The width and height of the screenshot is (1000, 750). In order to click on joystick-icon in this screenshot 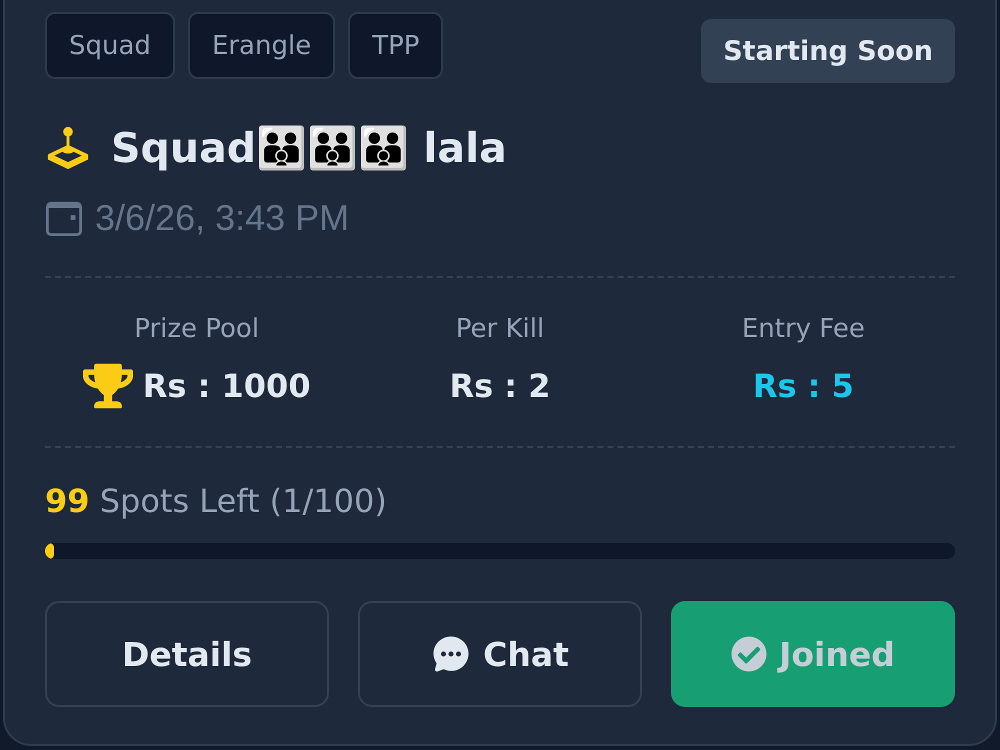, I will do `click(68, 148)`.